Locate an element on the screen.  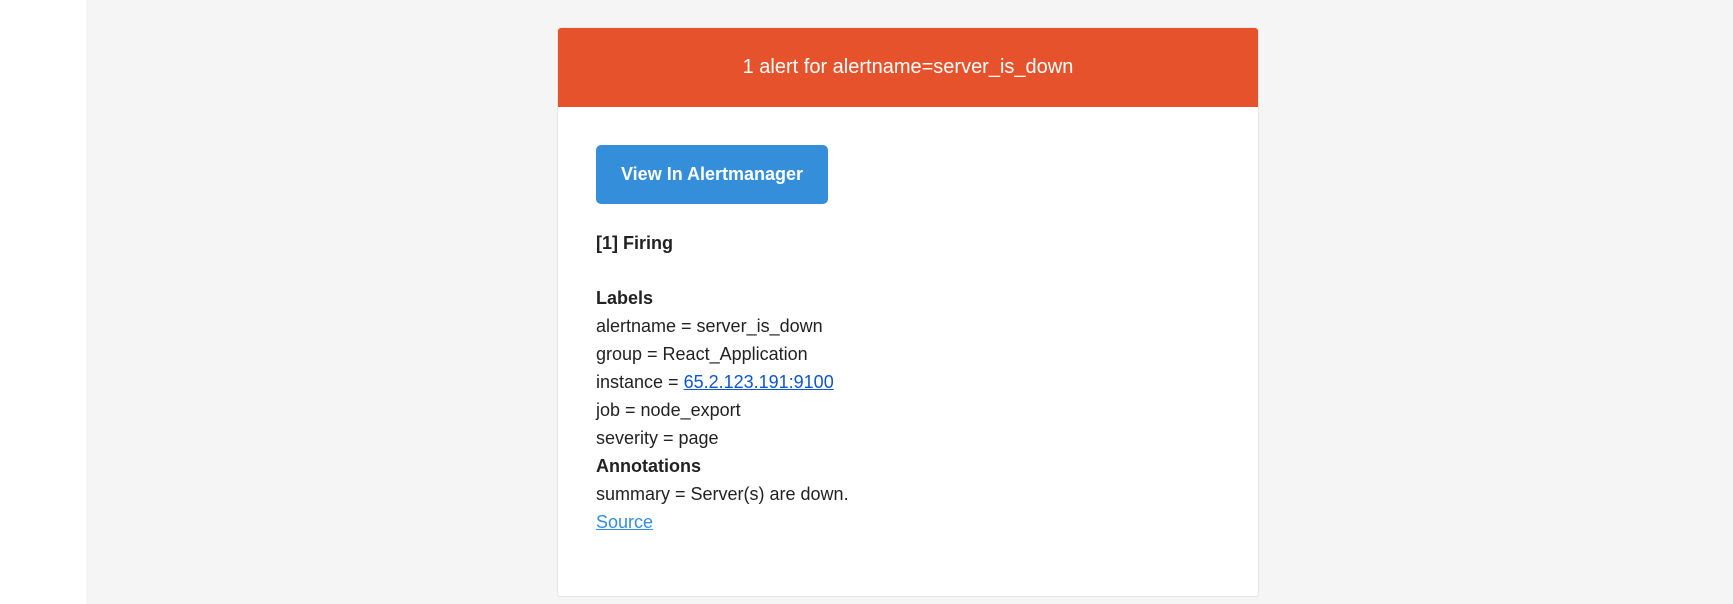
labels-heading: Labels is located at coordinates (625, 298).